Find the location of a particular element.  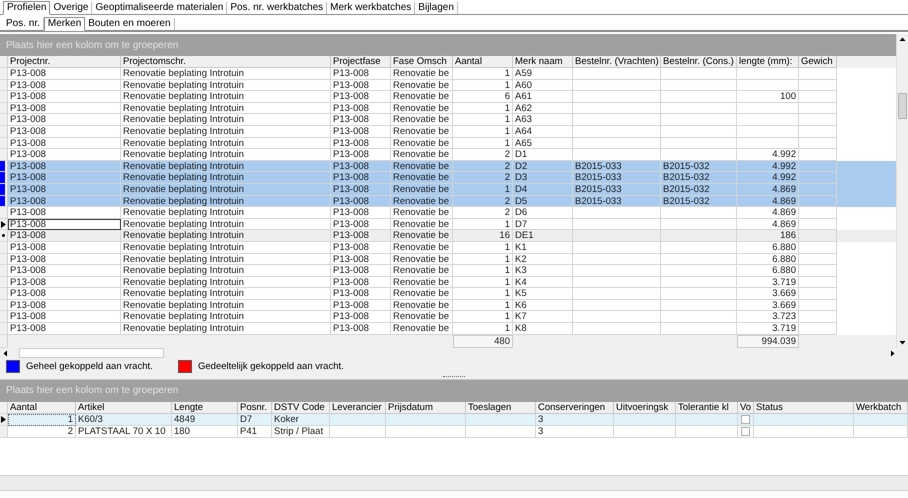

column-header: Fase Omsch is located at coordinates (422, 62).